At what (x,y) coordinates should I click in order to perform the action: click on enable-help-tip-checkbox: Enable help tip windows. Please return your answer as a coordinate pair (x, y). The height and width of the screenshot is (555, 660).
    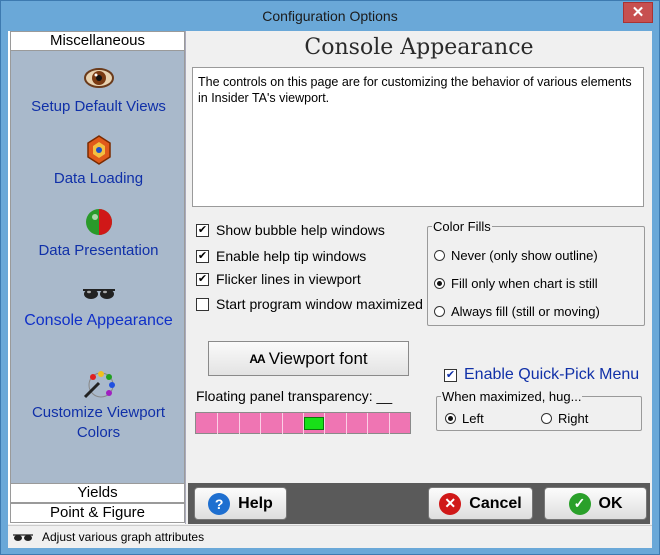
    Looking at the image, I should click on (281, 256).